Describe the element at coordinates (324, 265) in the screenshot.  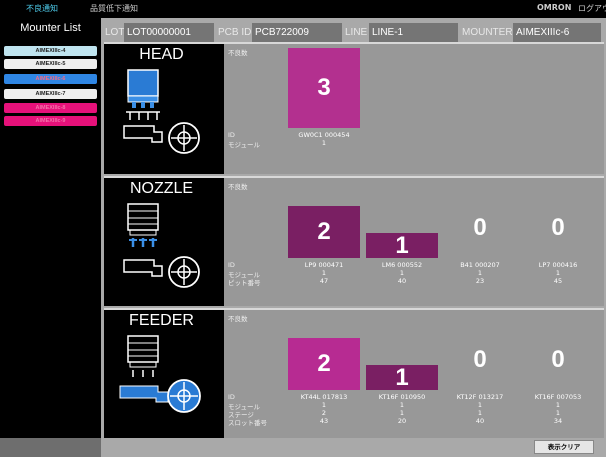
I see `nozzle-id-value: LP9 000471` at that location.